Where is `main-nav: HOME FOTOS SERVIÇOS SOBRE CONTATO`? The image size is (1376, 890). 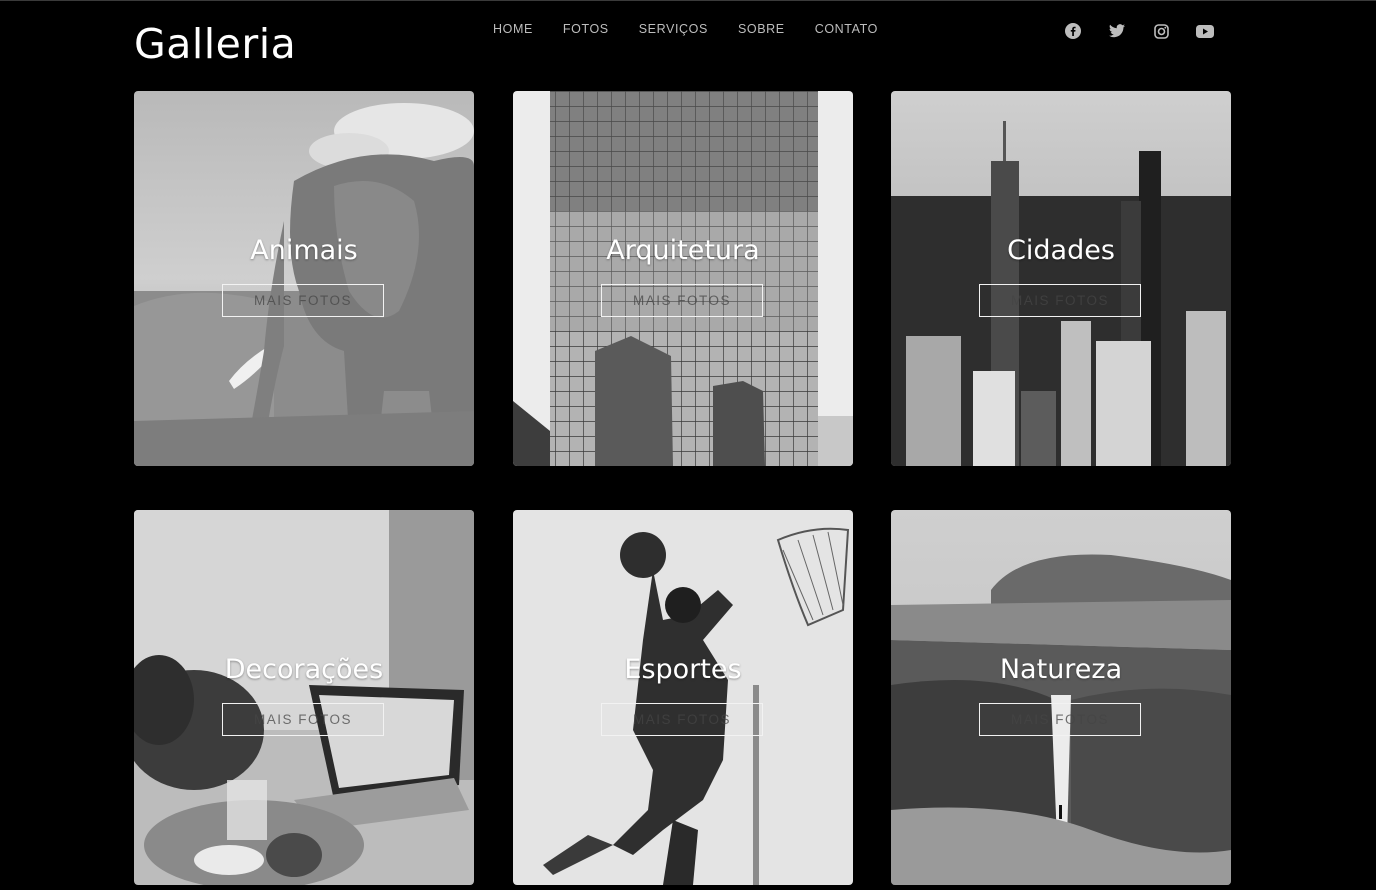 main-nav: HOME FOTOS SERVIÇOS SOBRE CONTATO is located at coordinates (700, 29).